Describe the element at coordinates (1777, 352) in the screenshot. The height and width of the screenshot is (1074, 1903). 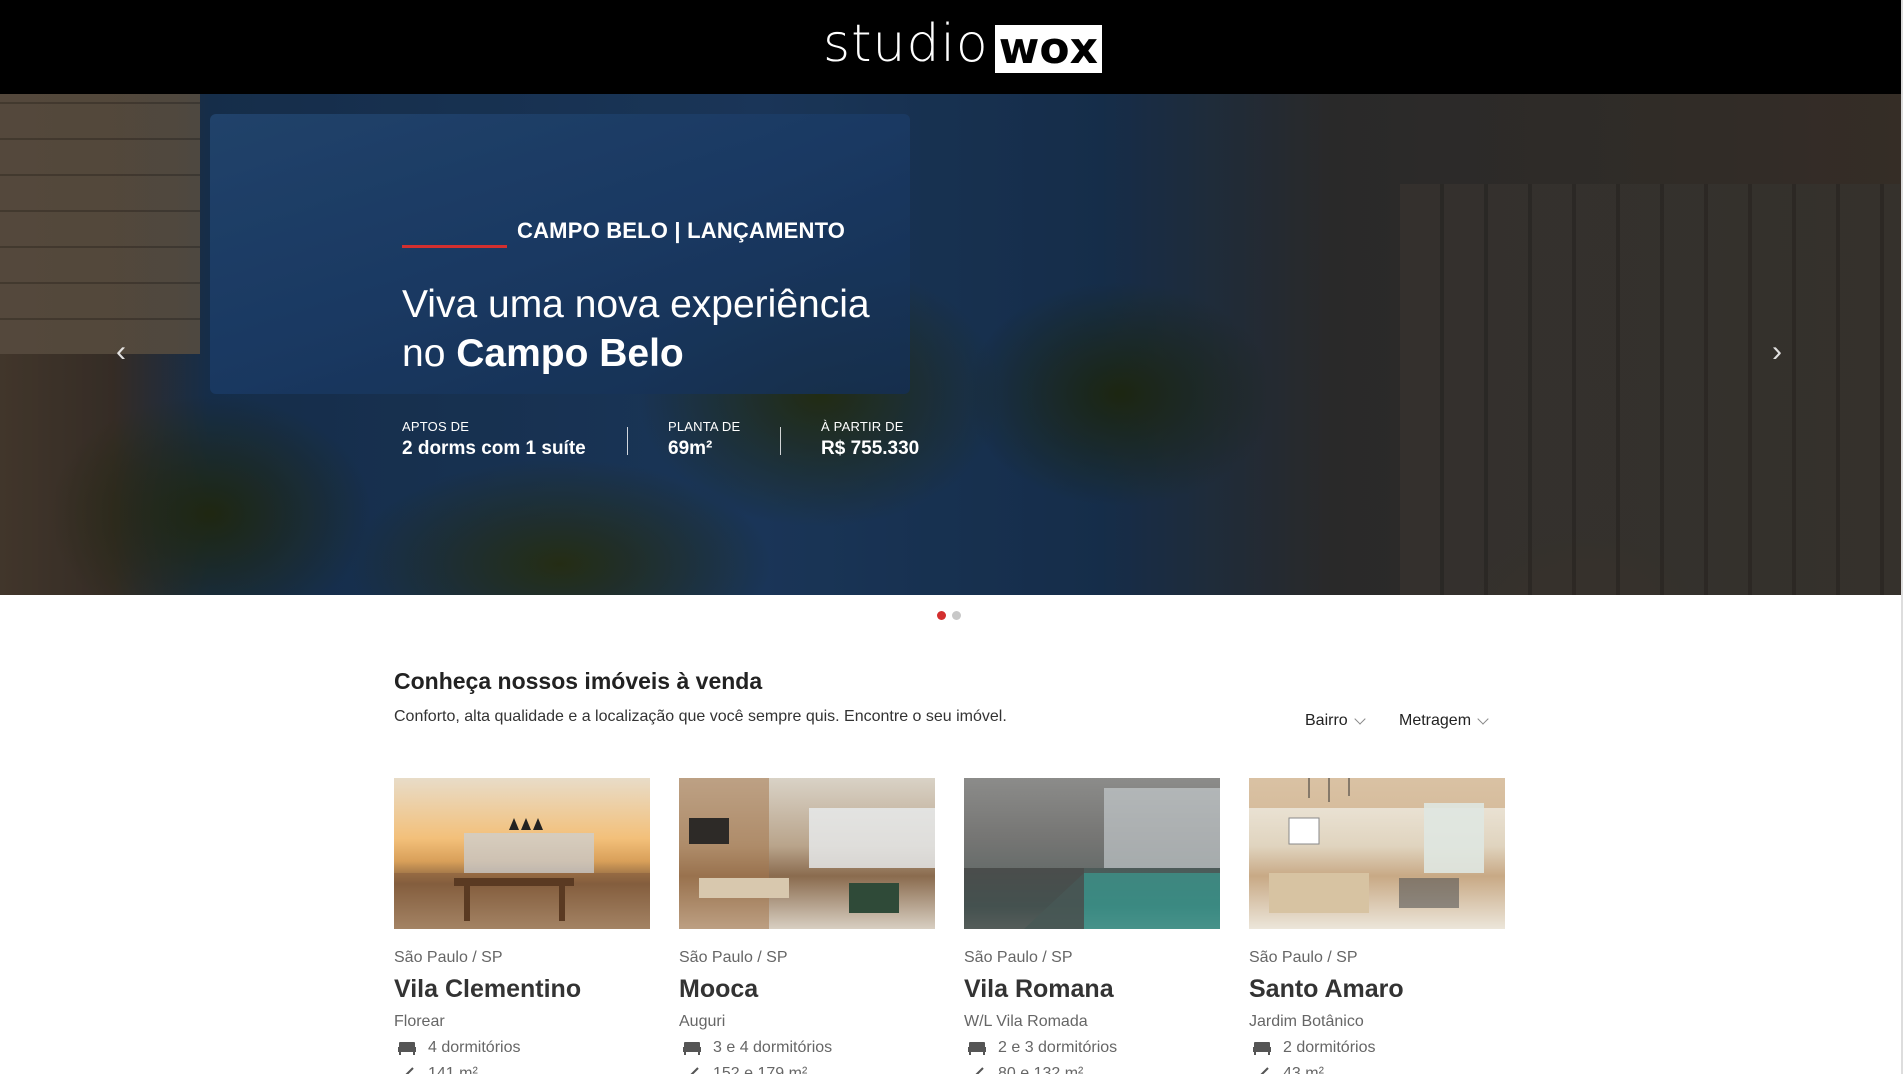
I see `chevron-right-icon: ›` at that location.